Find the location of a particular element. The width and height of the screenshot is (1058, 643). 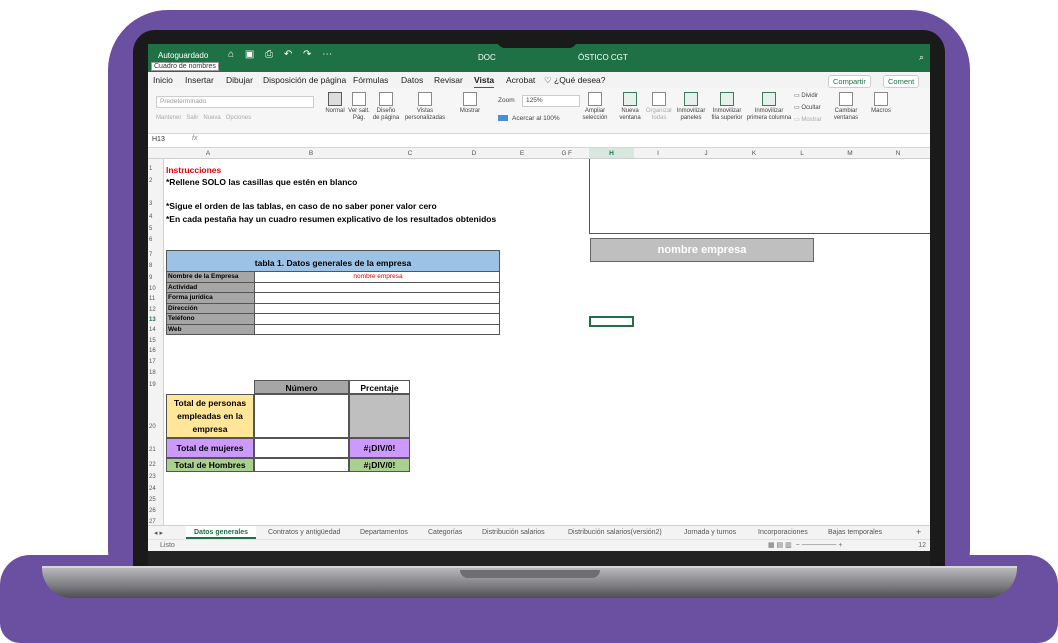

tab-departamentos: Departamentos is located at coordinates (384, 532).